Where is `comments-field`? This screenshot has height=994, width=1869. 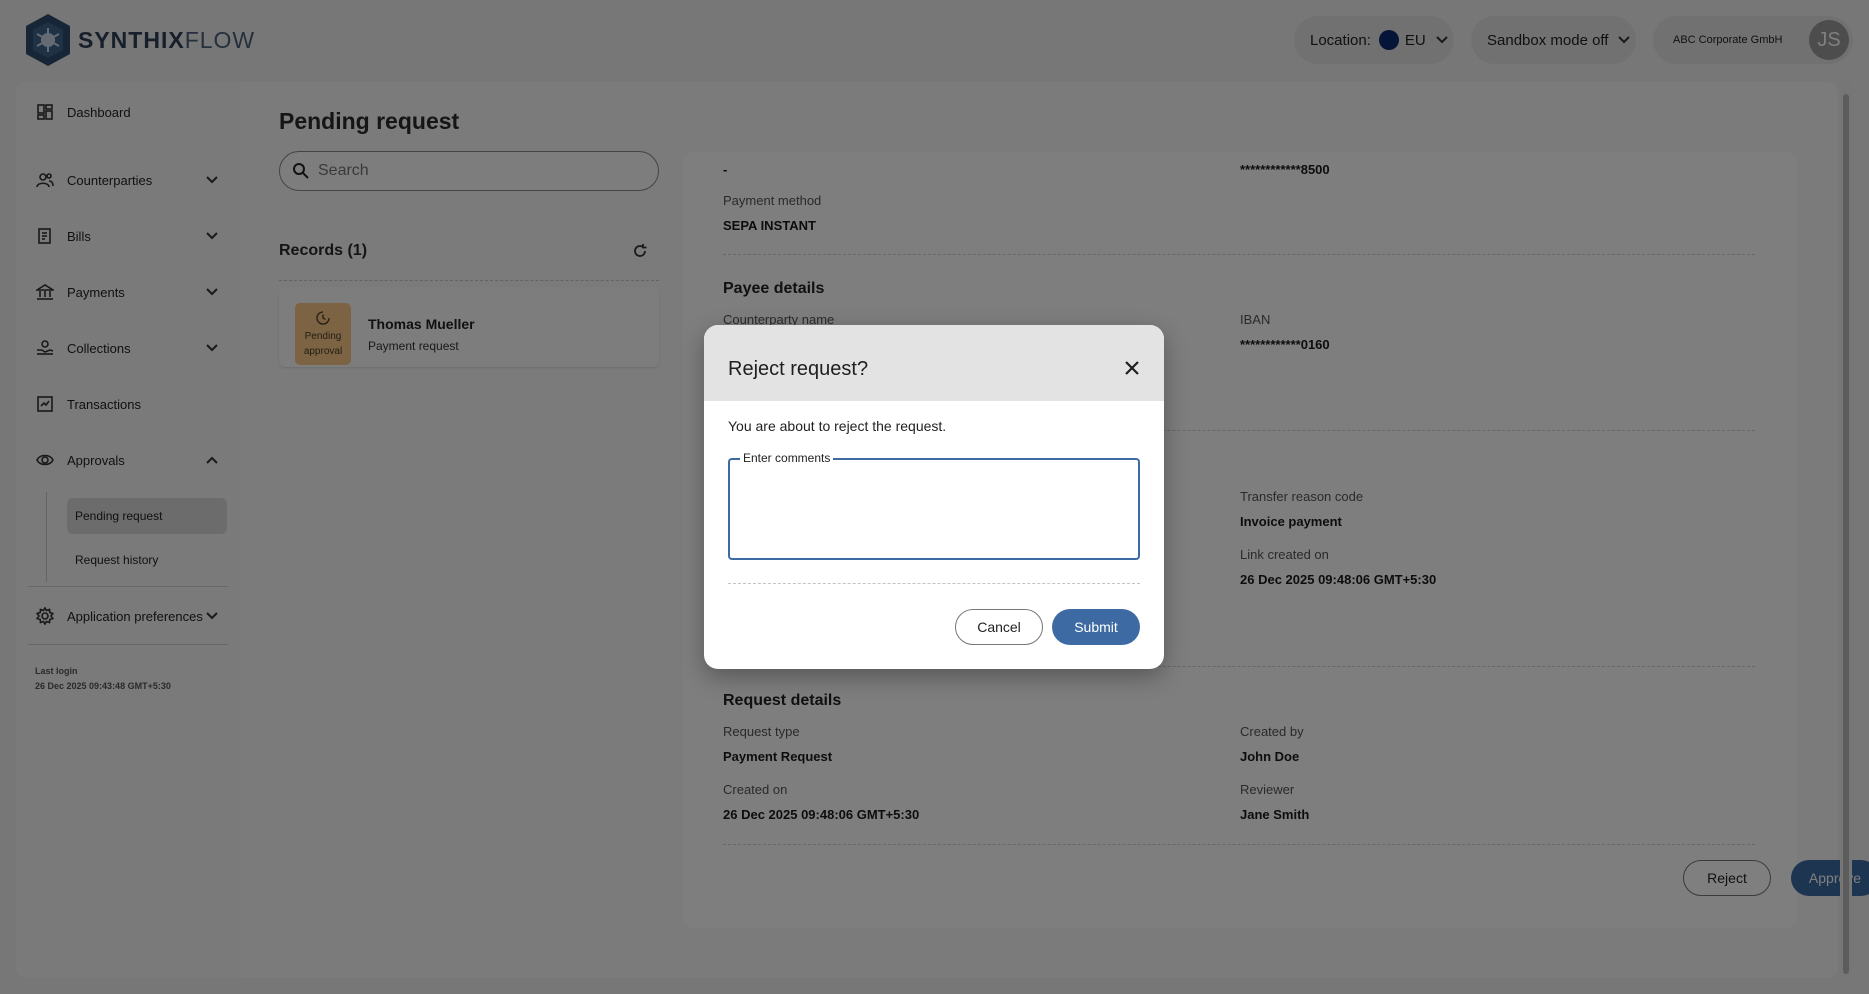
comments-field is located at coordinates (934, 509).